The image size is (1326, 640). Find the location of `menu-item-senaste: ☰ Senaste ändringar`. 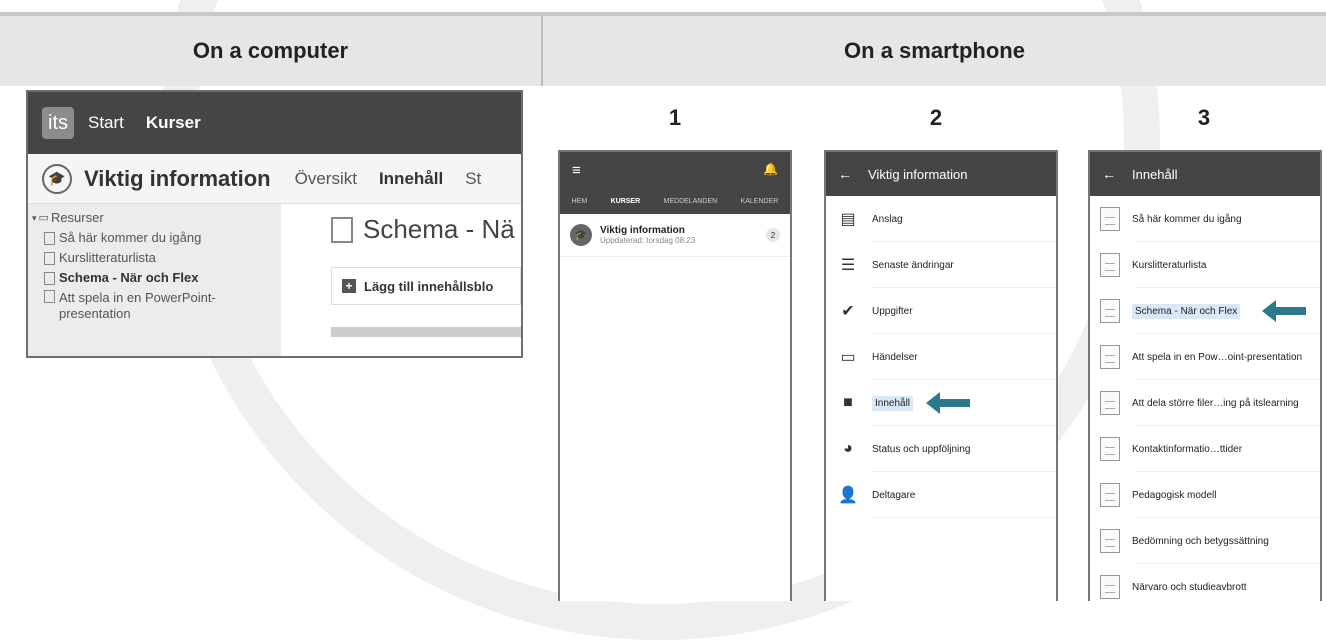

menu-item-senaste: ☰ Senaste ändringar is located at coordinates (941, 265).